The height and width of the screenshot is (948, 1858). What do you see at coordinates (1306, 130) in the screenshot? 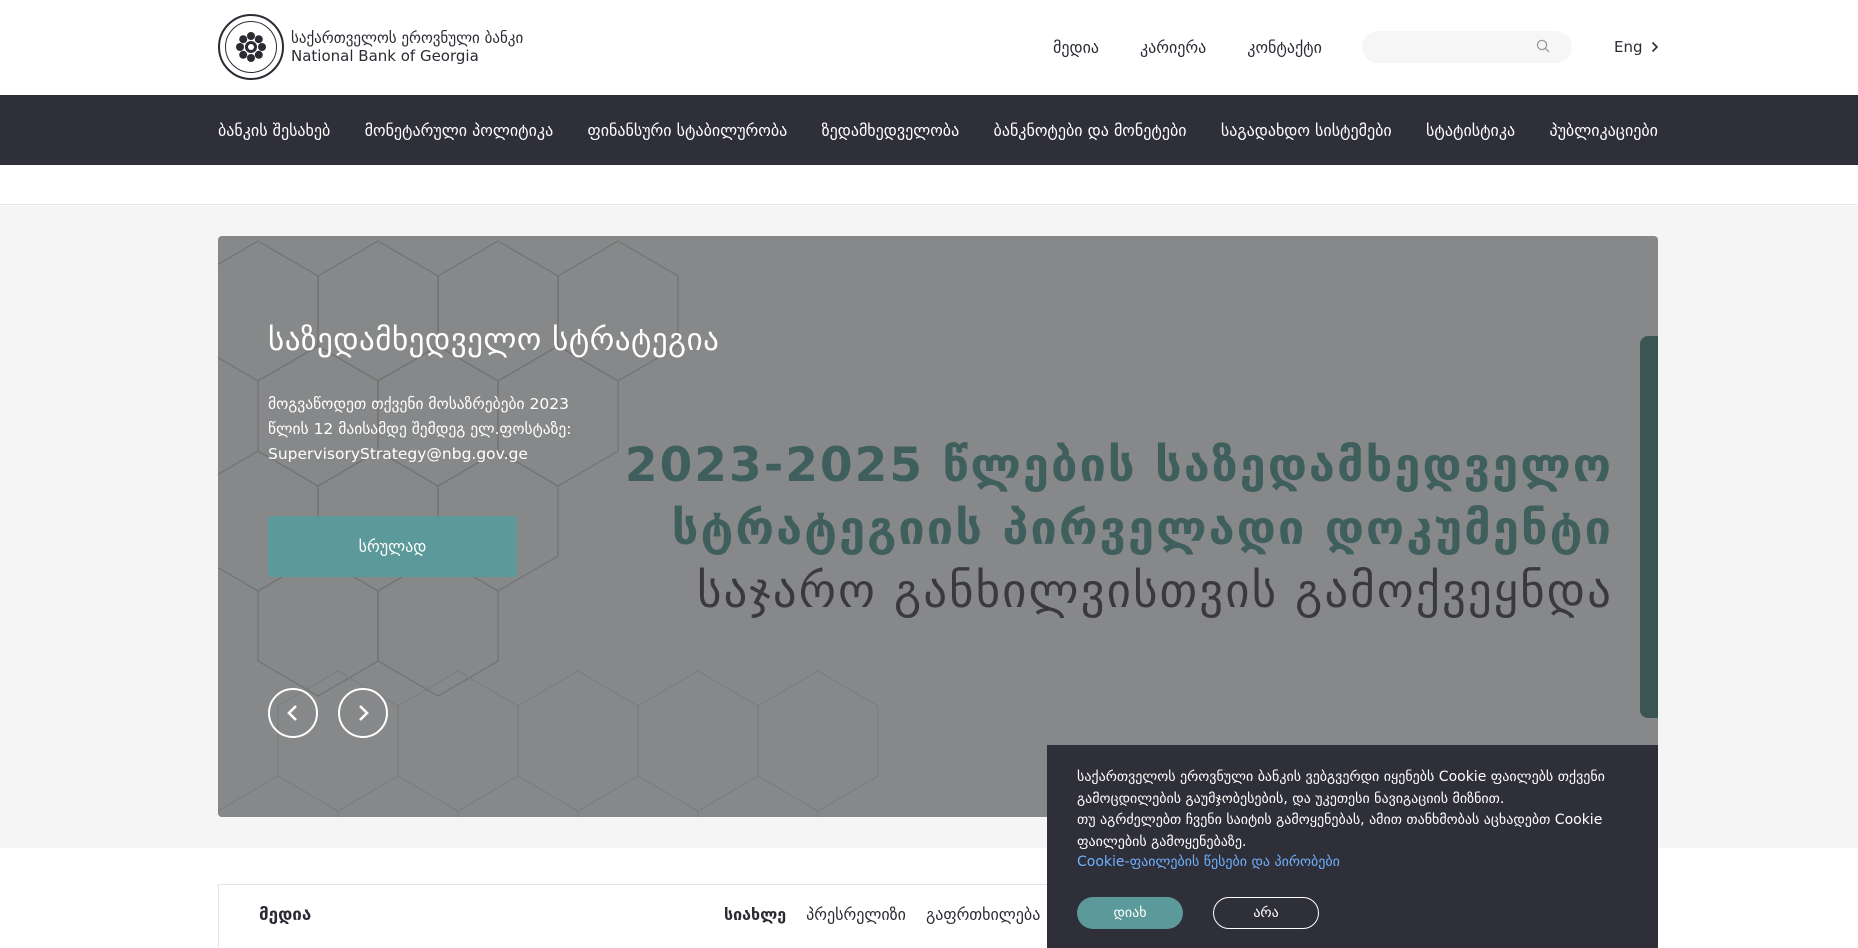
I see `nav-item-payment-systems: საგადახდო სისტემები` at bounding box center [1306, 130].